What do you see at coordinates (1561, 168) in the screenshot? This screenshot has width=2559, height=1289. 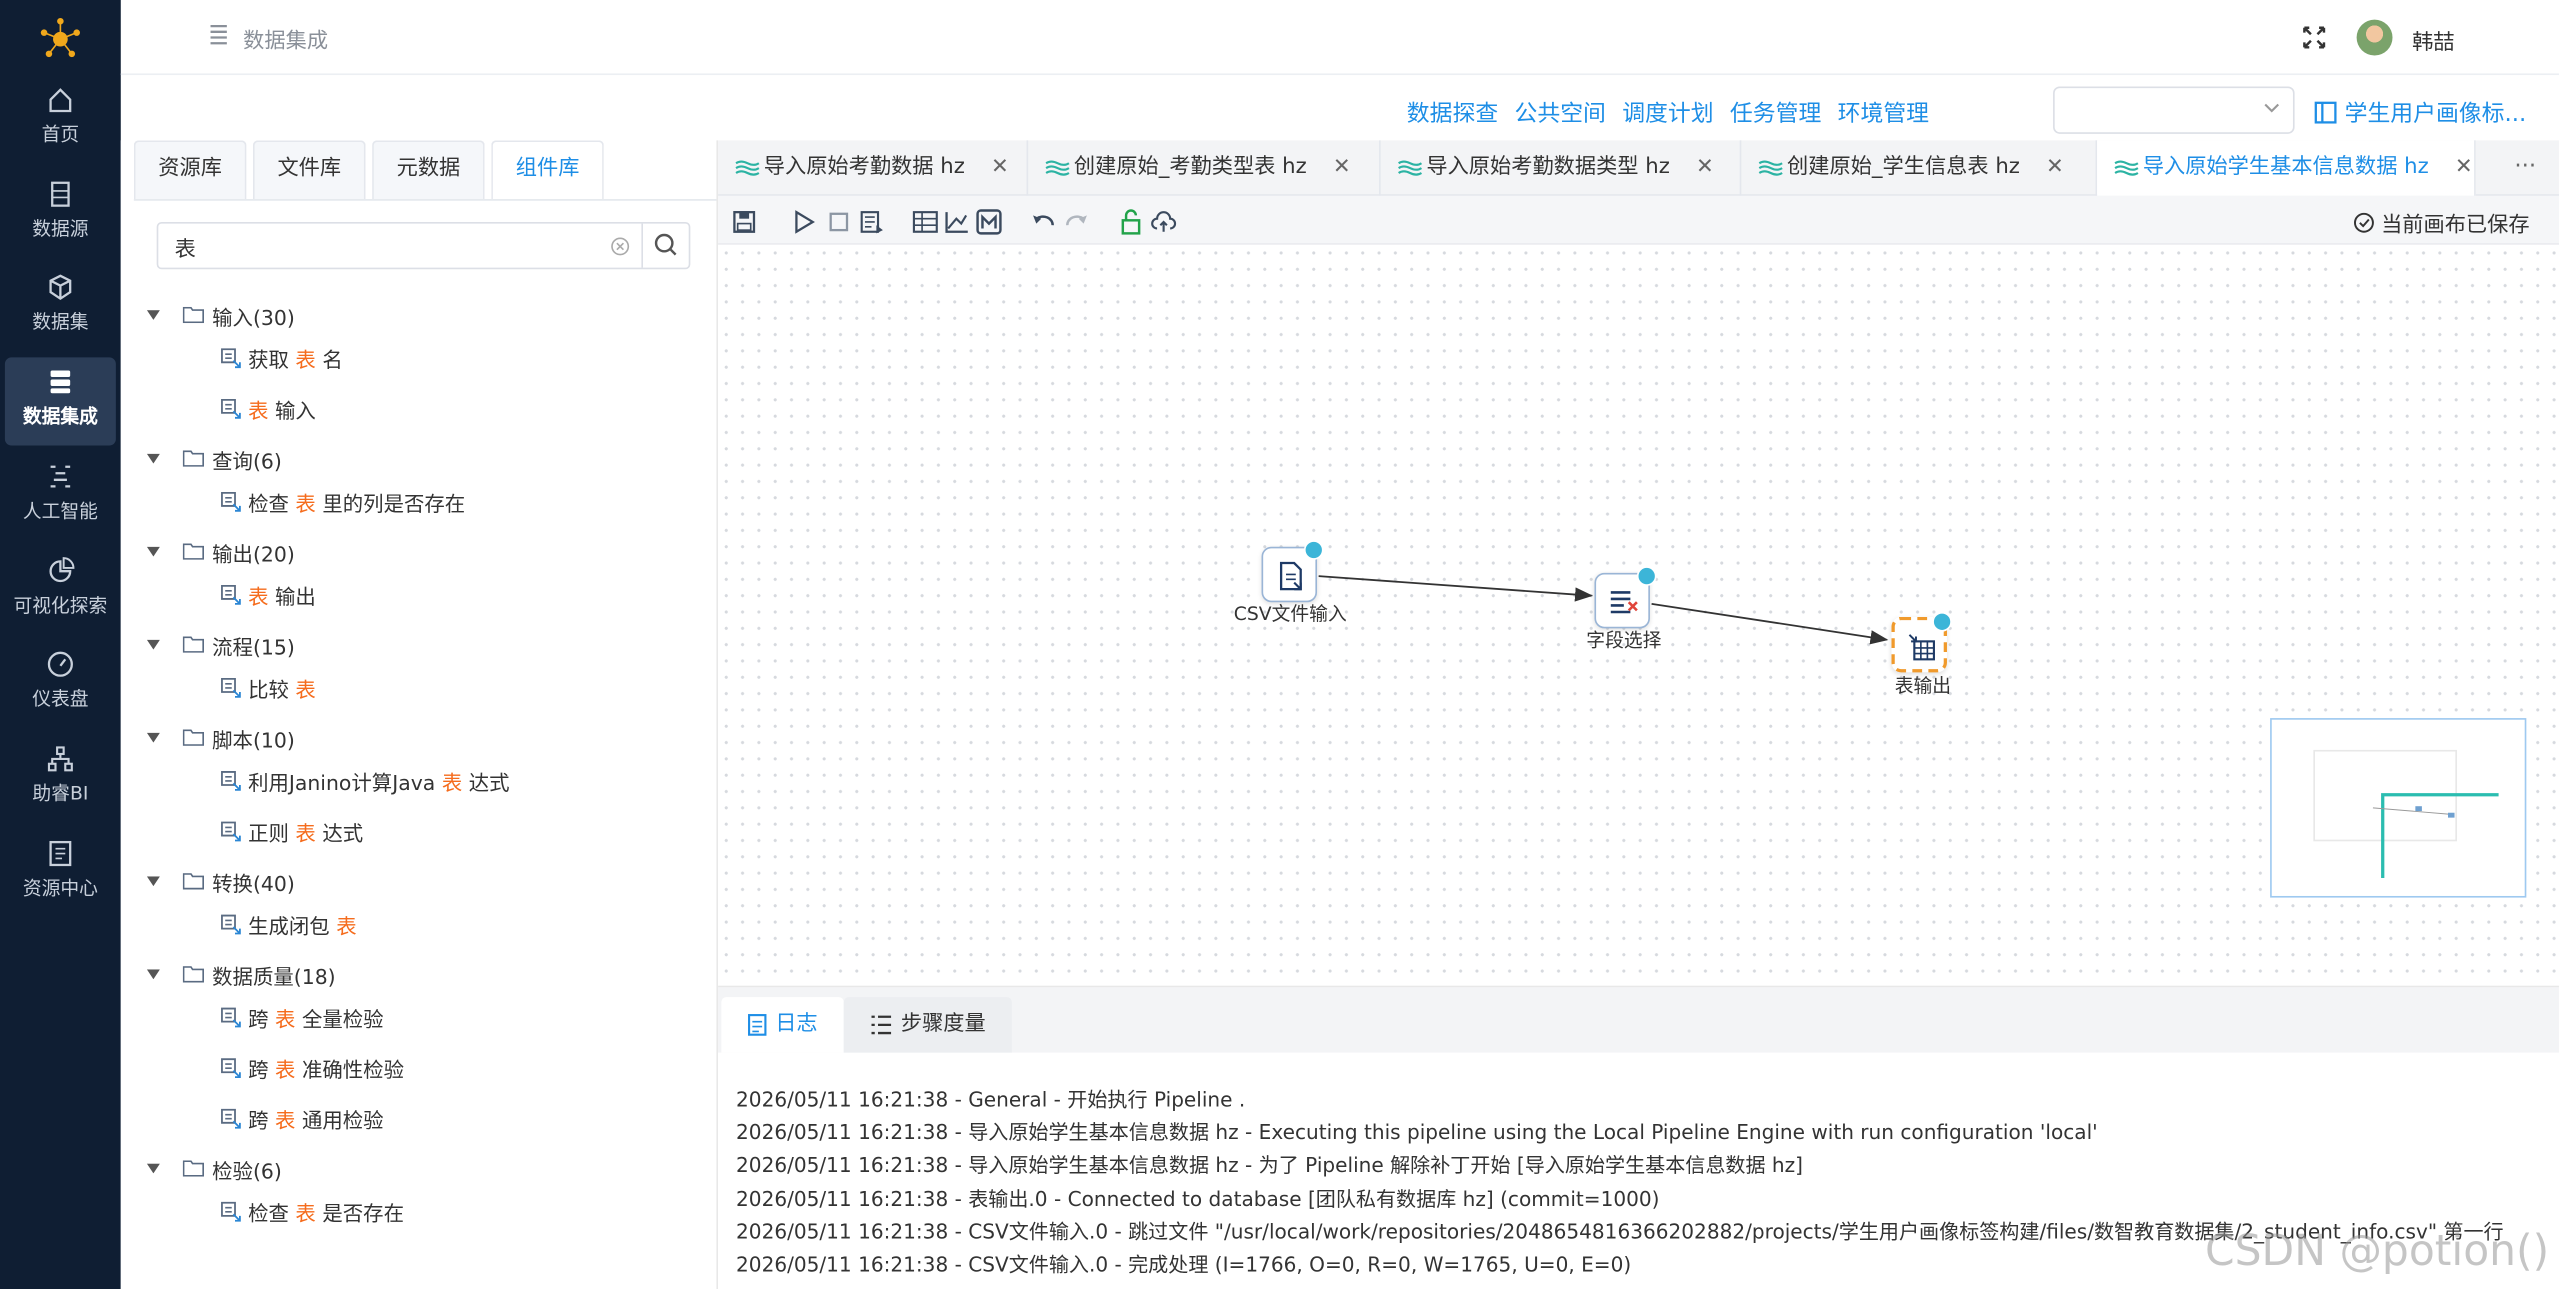 I see `file-tab: 导入原始考勤数据类型 hz ✕` at bounding box center [1561, 168].